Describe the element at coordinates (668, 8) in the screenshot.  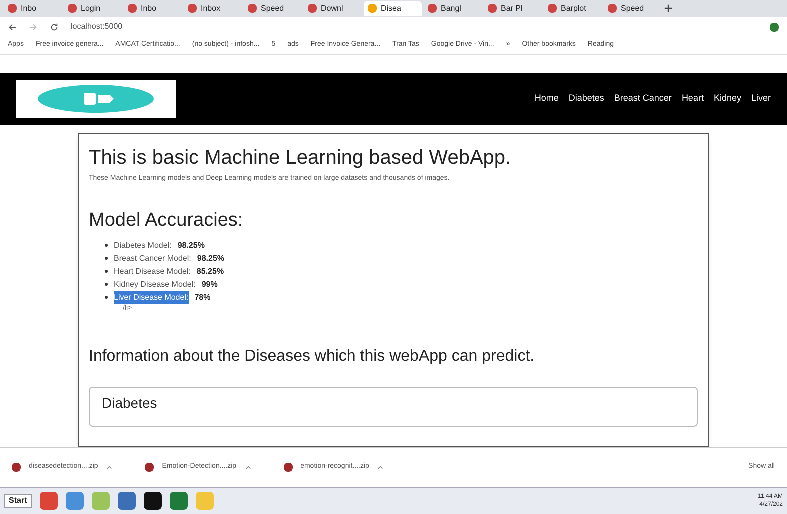
I see `new-tab-icon` at that location.